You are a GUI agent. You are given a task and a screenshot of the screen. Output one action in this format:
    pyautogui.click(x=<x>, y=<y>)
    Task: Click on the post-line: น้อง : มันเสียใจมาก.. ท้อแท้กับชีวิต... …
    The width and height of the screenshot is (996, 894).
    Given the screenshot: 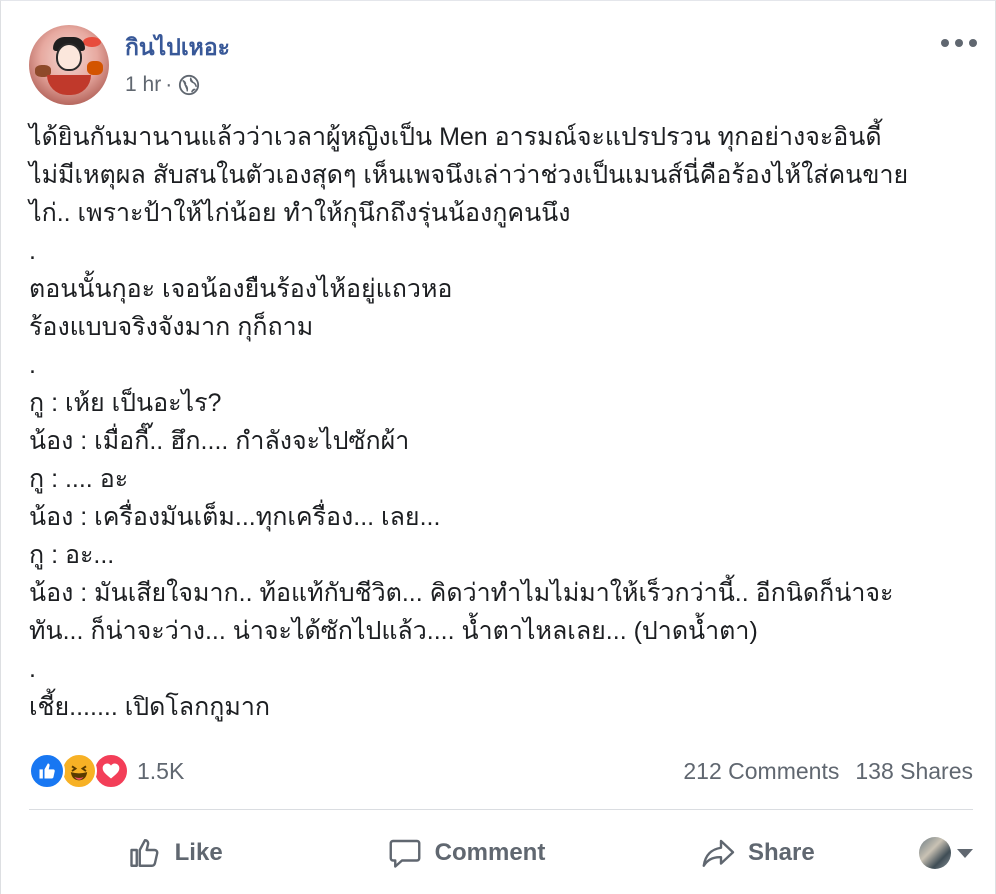 What is the action you would take?
    pyautogui.click(x=461, y=593)
    